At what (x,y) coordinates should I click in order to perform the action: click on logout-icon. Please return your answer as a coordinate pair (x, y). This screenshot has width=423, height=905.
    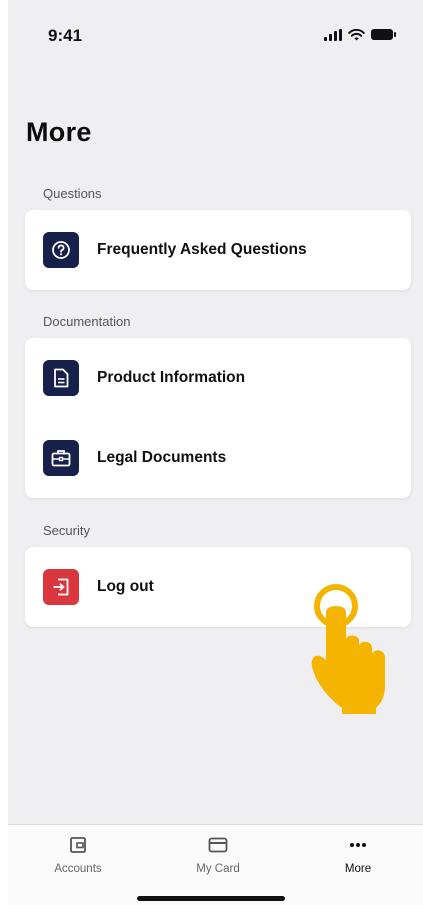
    Looking at the image, I should click on (61, 587).